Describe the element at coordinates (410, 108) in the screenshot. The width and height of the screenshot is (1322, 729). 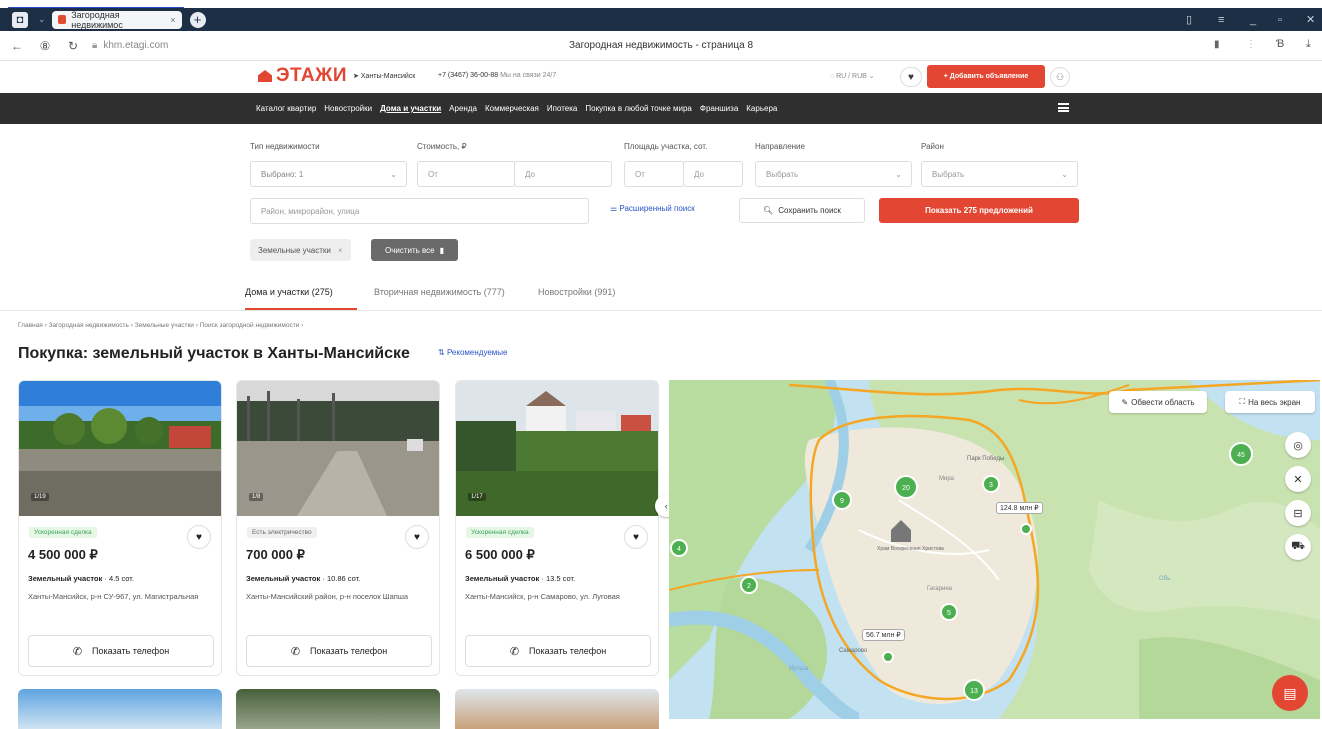
I see `nav-item-houses: Дома и участки` at that location.